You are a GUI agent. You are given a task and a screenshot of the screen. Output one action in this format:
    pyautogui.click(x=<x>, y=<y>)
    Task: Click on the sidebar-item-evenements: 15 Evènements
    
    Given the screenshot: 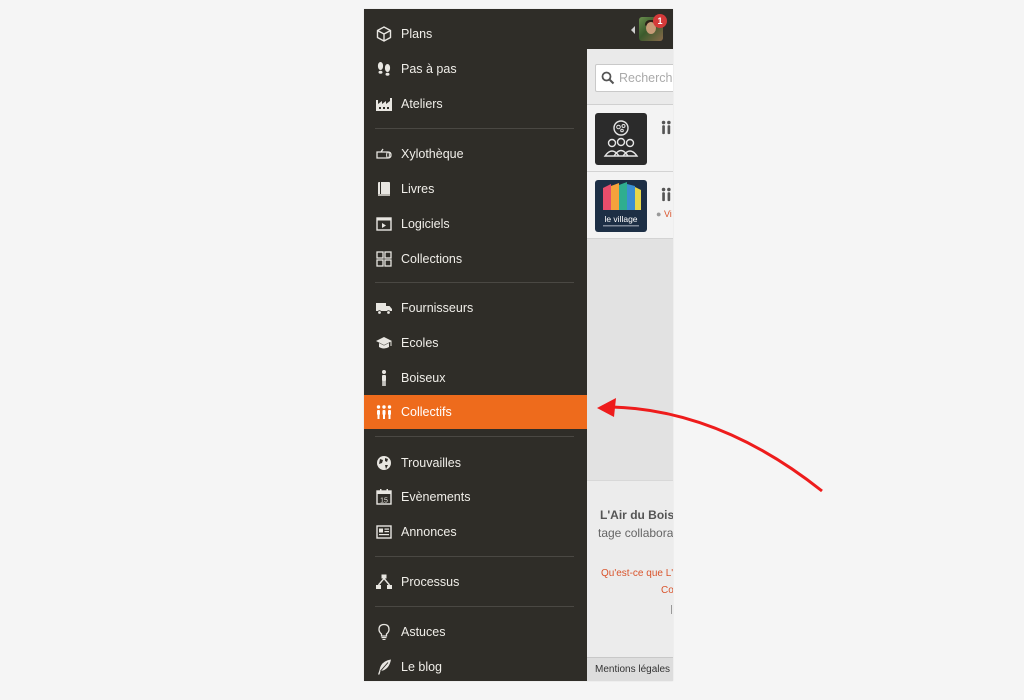 What is the action you would take?
    pyautogui.click(x=475, y=497)
    